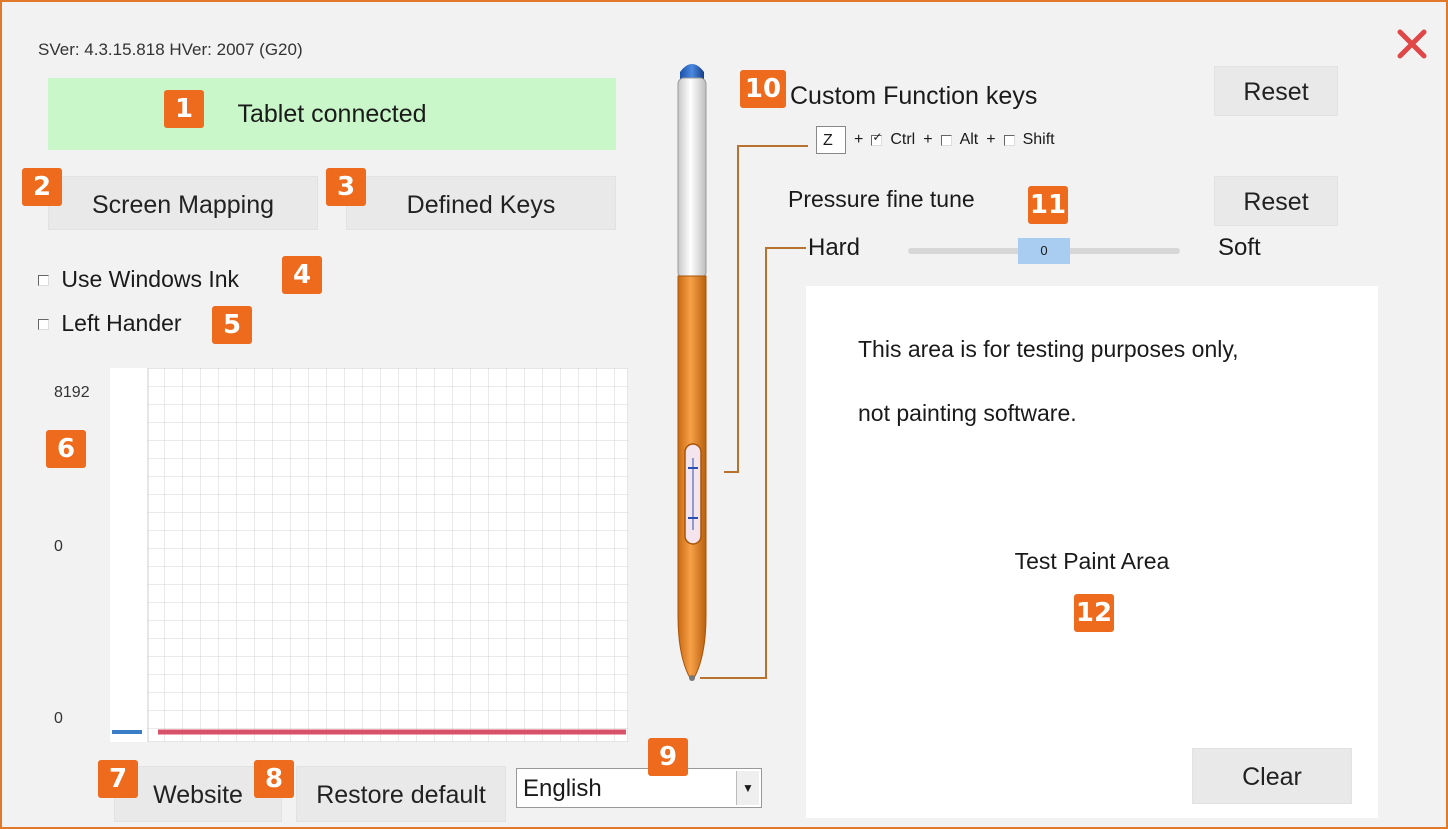 The height and width of the screenshot is (829, 1448). I want to click on test-area-line1: This area is for testing purposes only,, so click(1048, 349).